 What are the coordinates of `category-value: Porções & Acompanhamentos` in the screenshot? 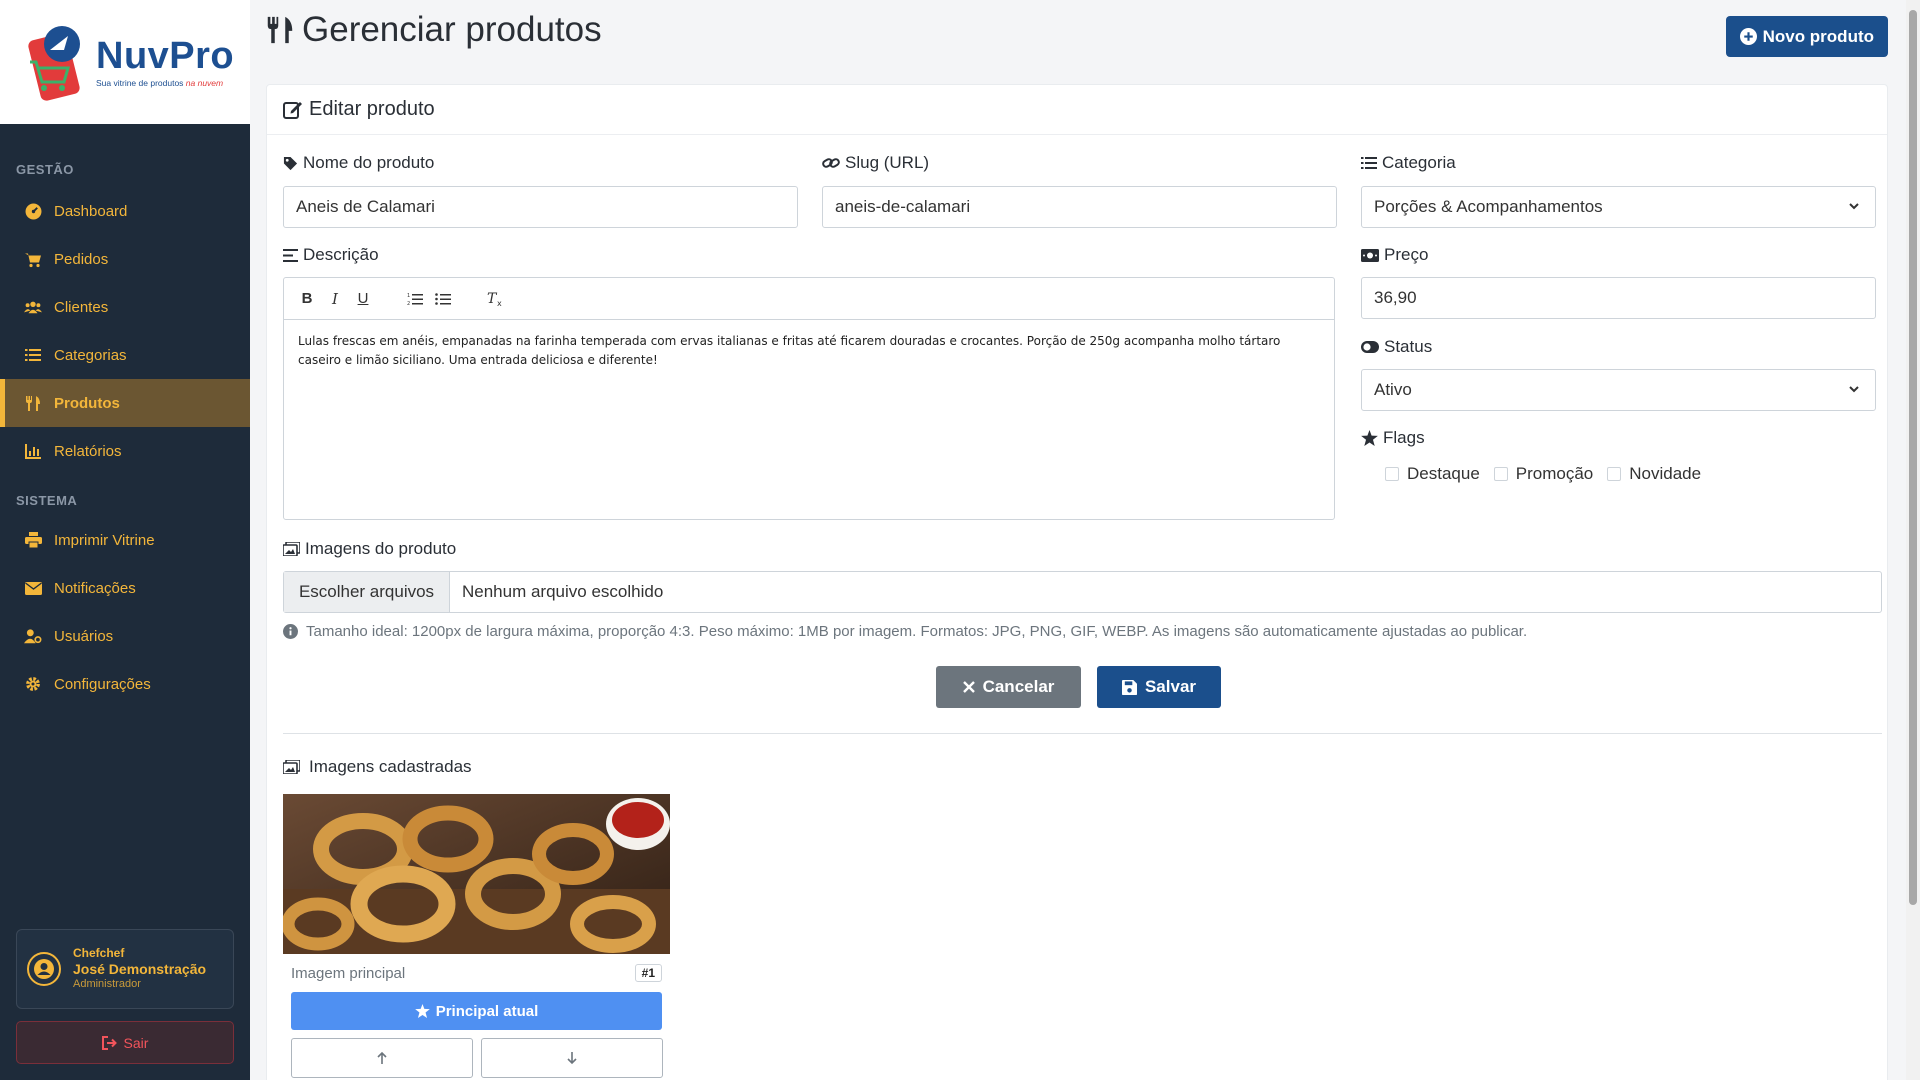 It's located at (1488, 206).